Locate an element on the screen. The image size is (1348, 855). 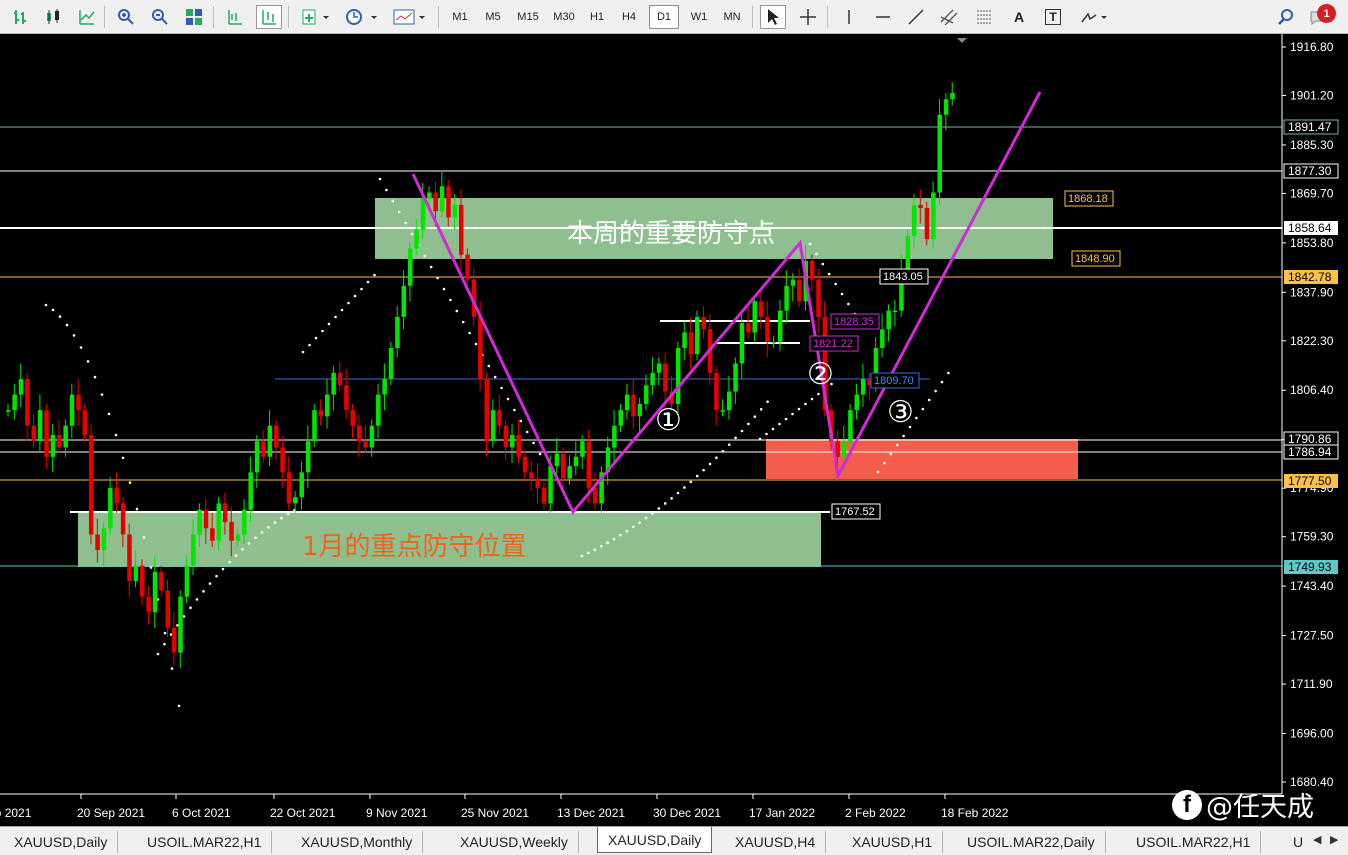
tab-usoil-h1-2: USOIL.MAR22,H1 is located at coordinates (1194, 842).